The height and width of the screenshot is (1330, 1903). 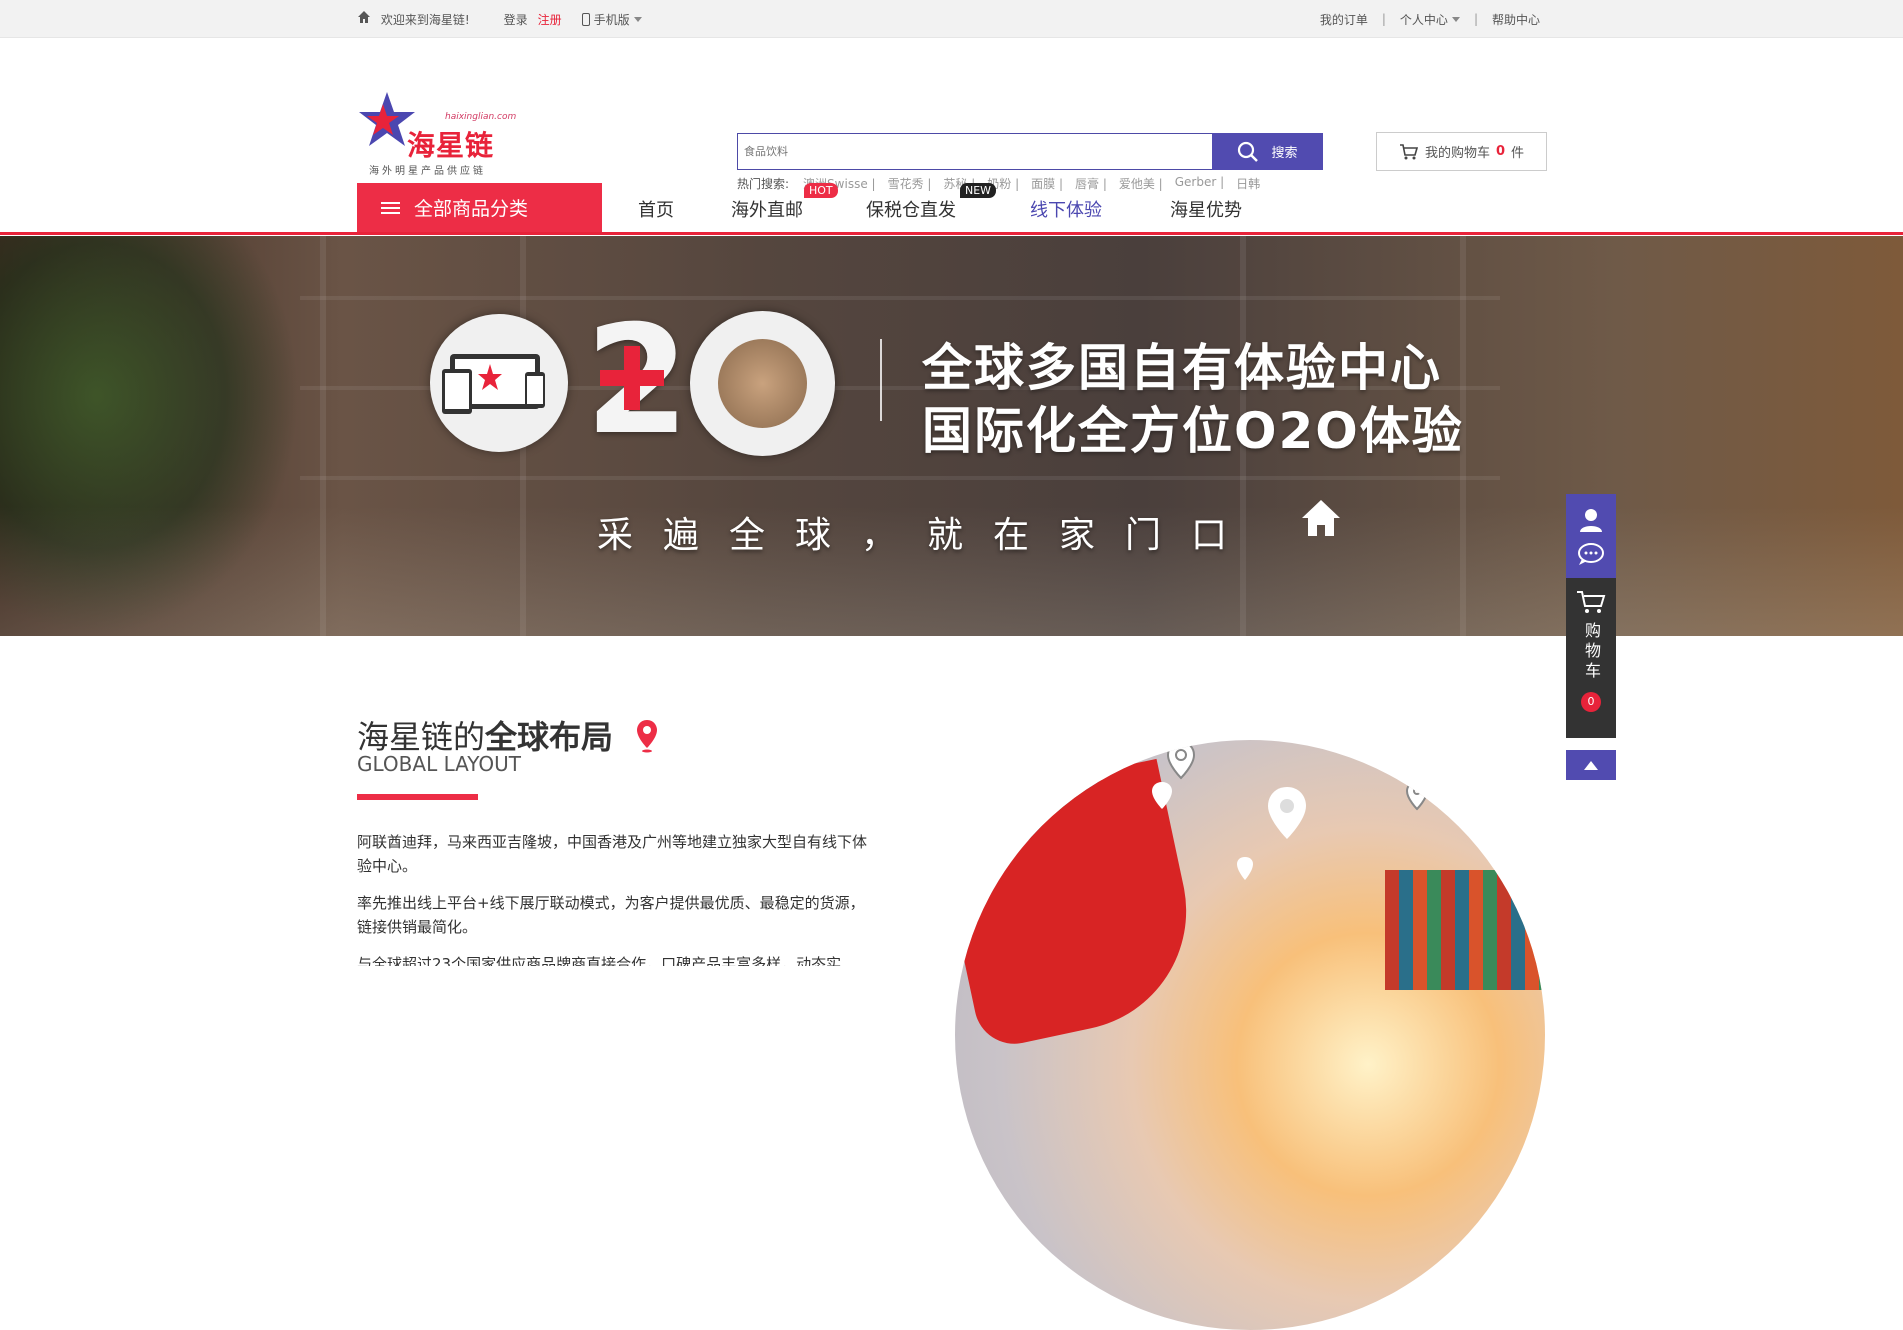 What do you see at coordinates (585, 19) in the screenshot?
I see `phone-icon` at bounding box center [585, 19].